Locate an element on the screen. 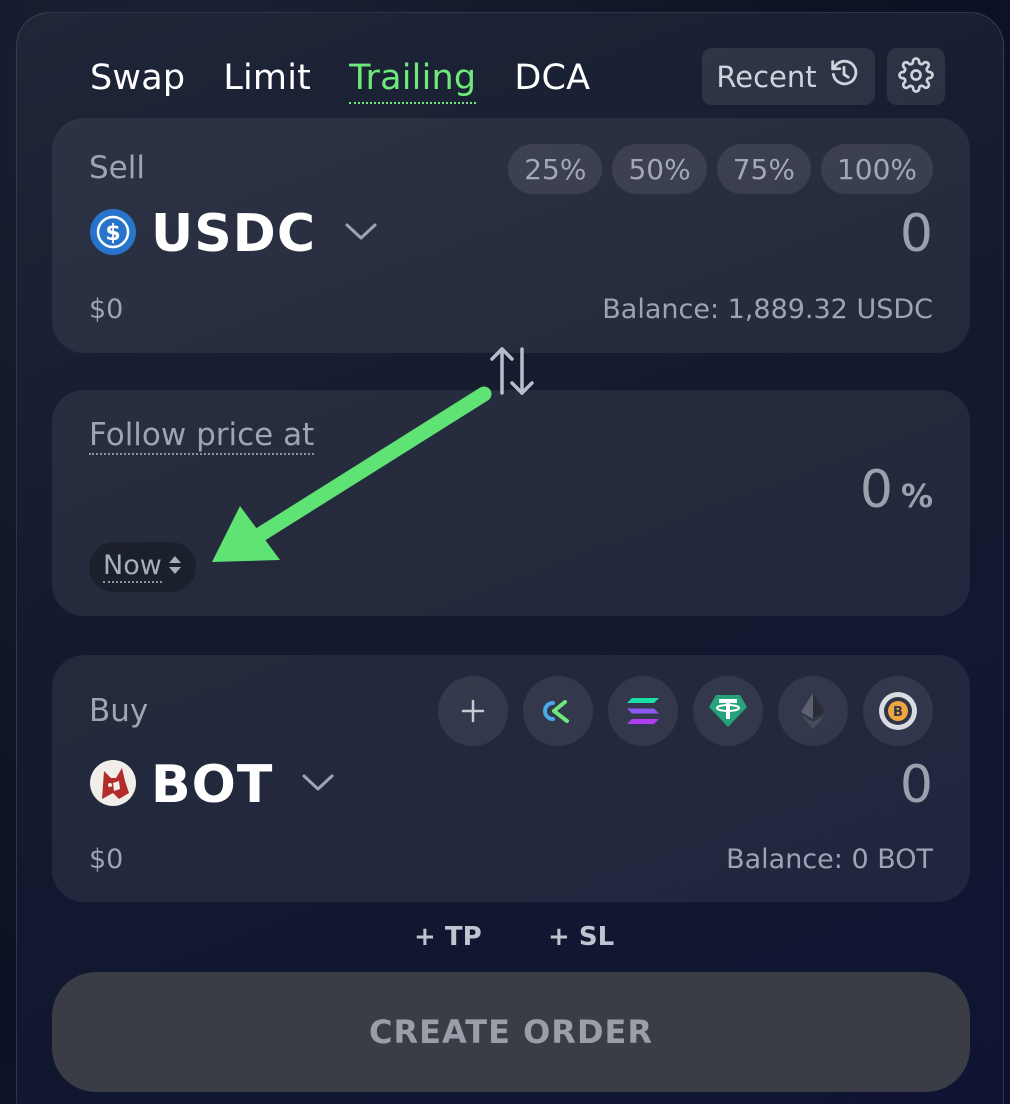  usdc-icon: $ is located at coordinates (113, 234).